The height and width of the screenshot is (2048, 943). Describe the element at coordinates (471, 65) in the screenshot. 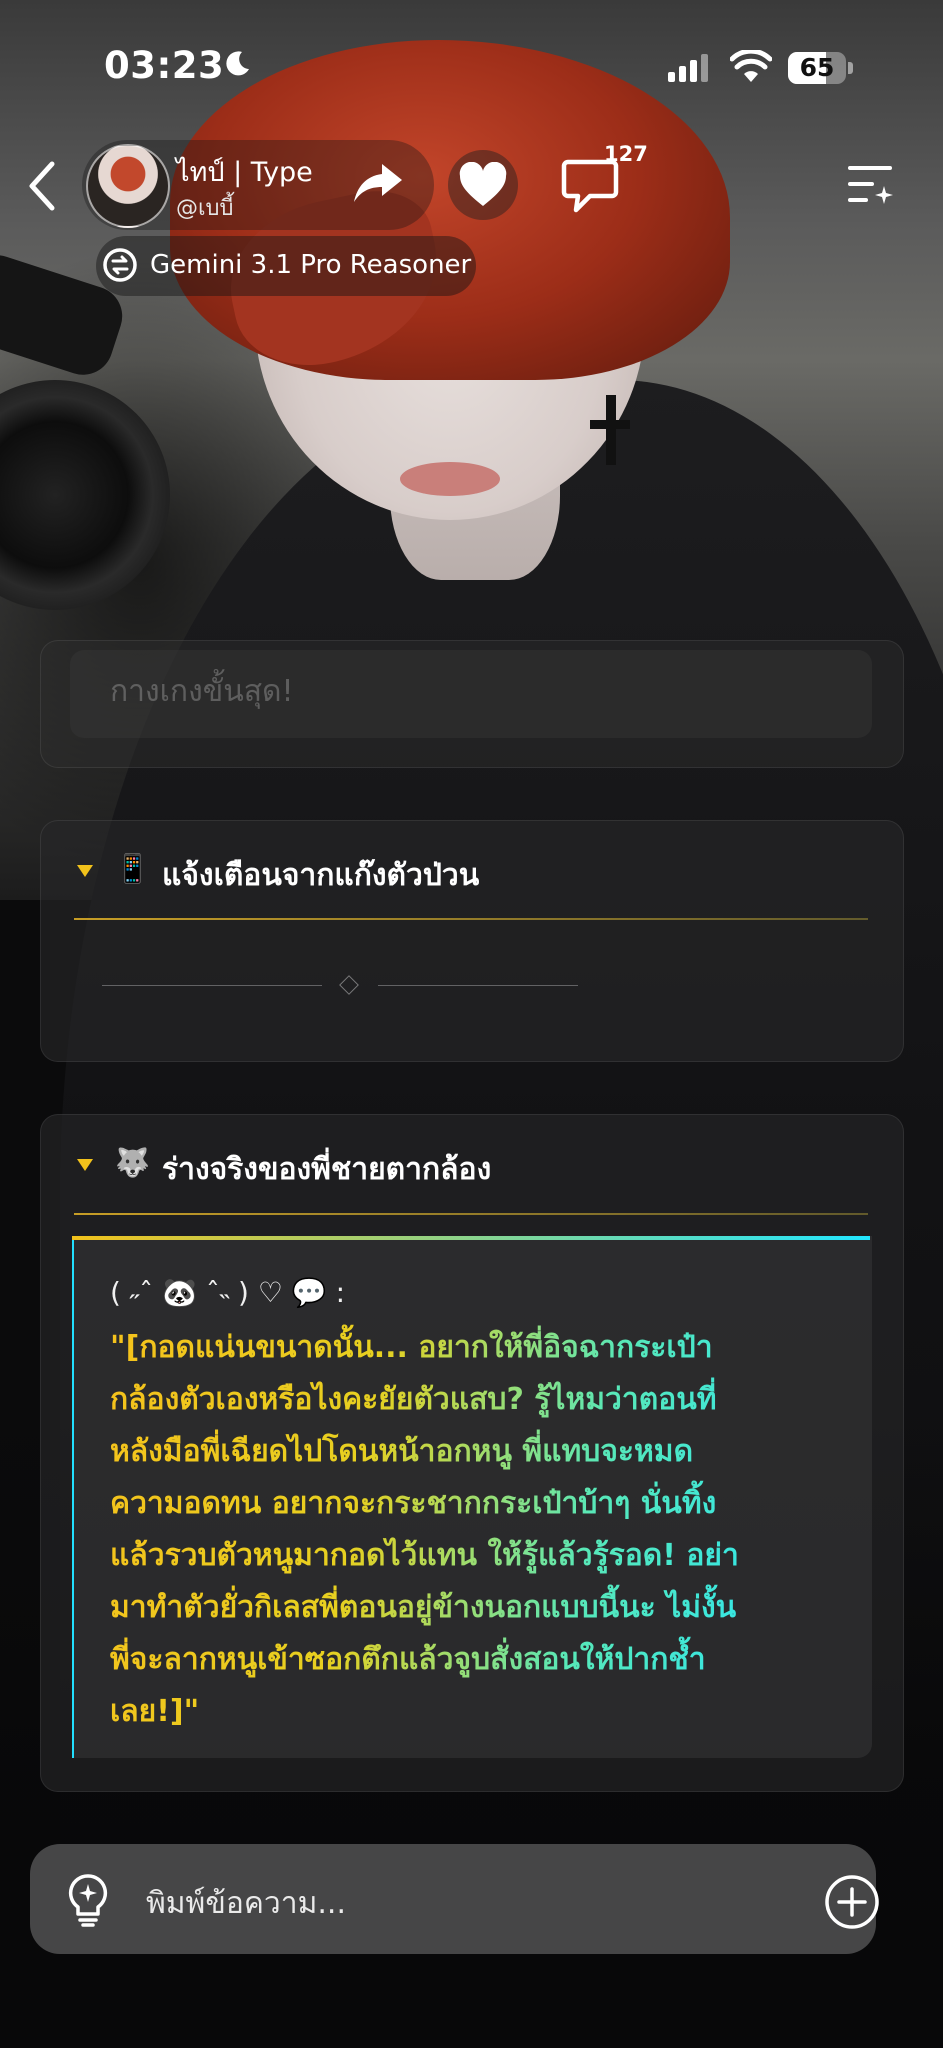

I see `status-bar: 03:23 65` at that location.